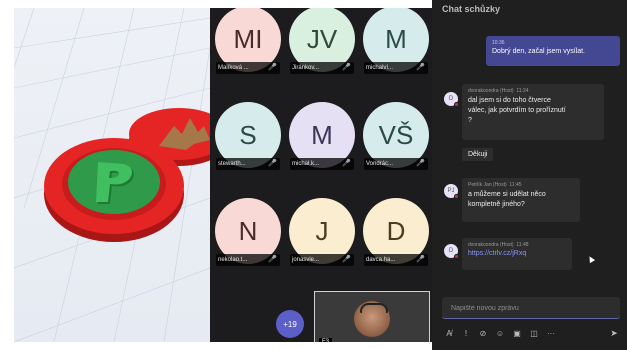  What do you see at coordinates (466, 333) in the screenshot?
I see `priority-icon: !` at bounding box center [466, 333].